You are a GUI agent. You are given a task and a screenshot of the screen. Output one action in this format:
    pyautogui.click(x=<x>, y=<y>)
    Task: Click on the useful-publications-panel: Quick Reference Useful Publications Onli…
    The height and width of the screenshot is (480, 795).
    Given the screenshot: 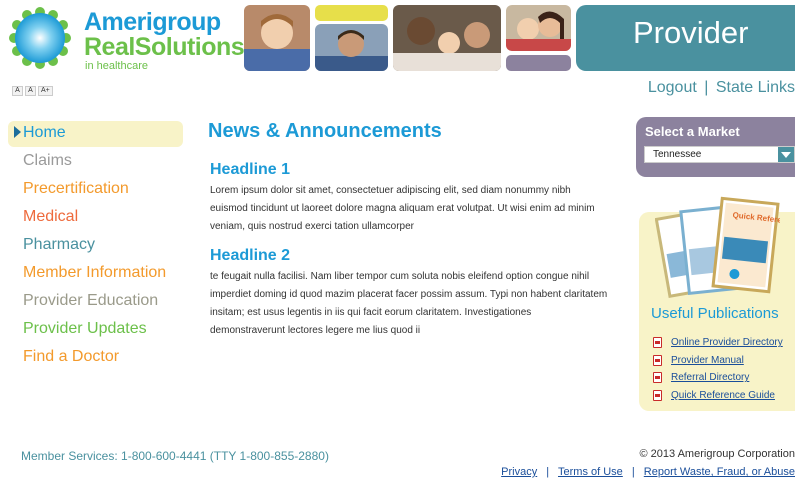 What is the action you would take?
    pyautogui.click(x=717, y=303)
    